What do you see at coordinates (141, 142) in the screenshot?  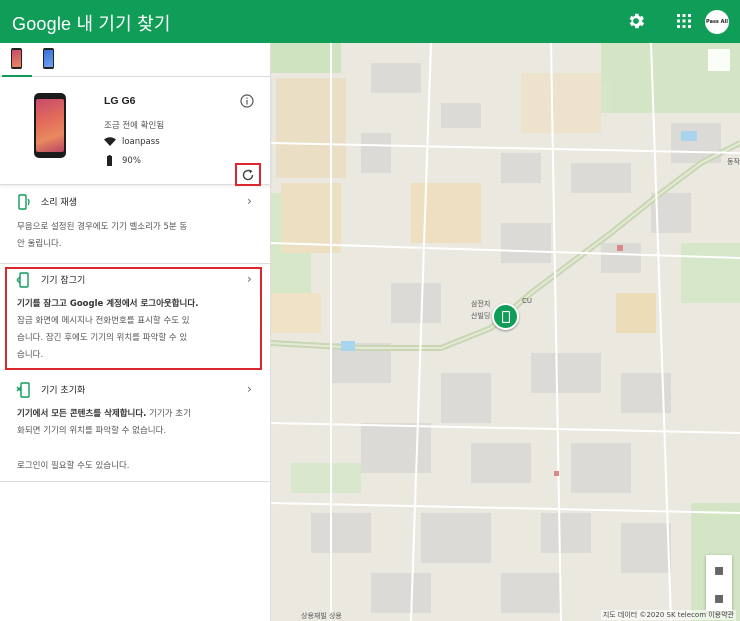 I see `wifi-name: loanpass` at bounding box center [141, 142].